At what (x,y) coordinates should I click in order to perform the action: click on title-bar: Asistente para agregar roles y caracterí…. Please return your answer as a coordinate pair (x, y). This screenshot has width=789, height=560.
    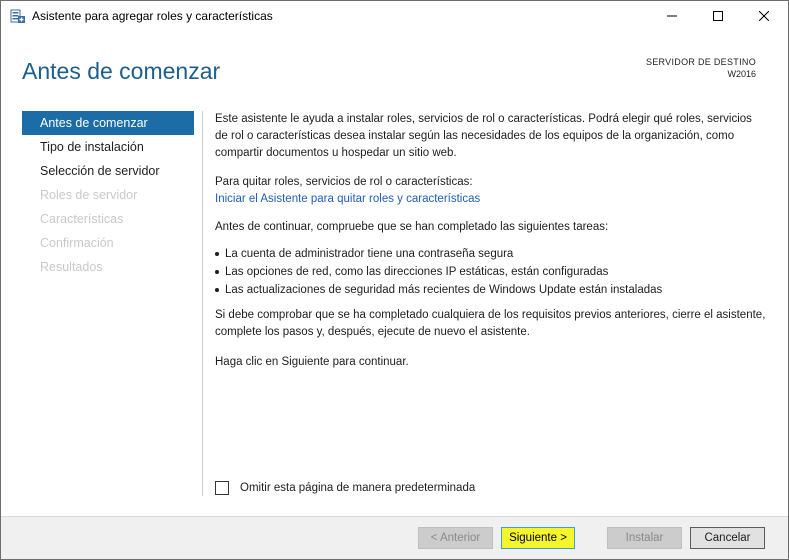
    Looking at the image, I should click on (394, 16).